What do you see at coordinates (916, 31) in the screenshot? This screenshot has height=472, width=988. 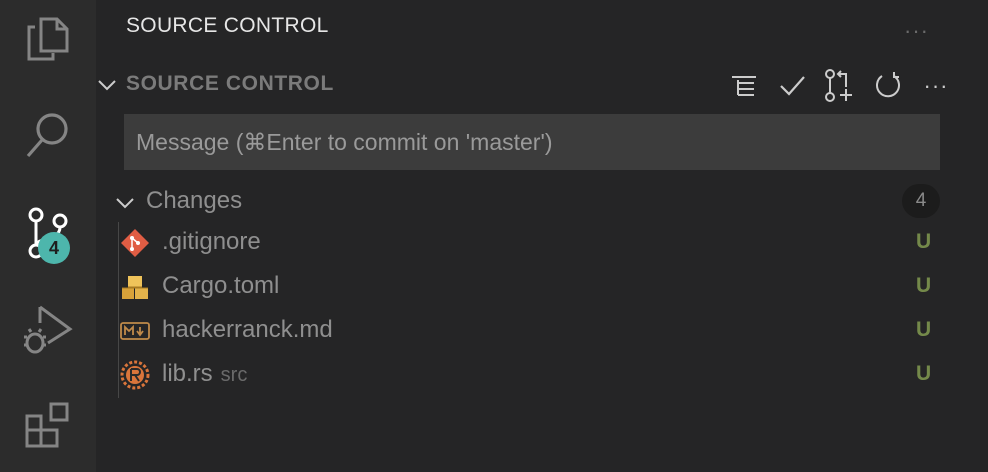 I see `view-more-actions-button: ···` at bounding box center [916, 31].